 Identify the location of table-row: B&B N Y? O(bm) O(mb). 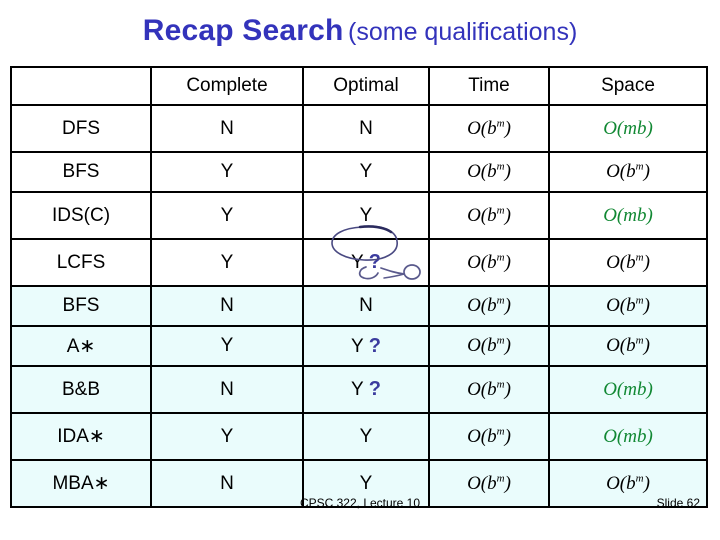
(359, 389).